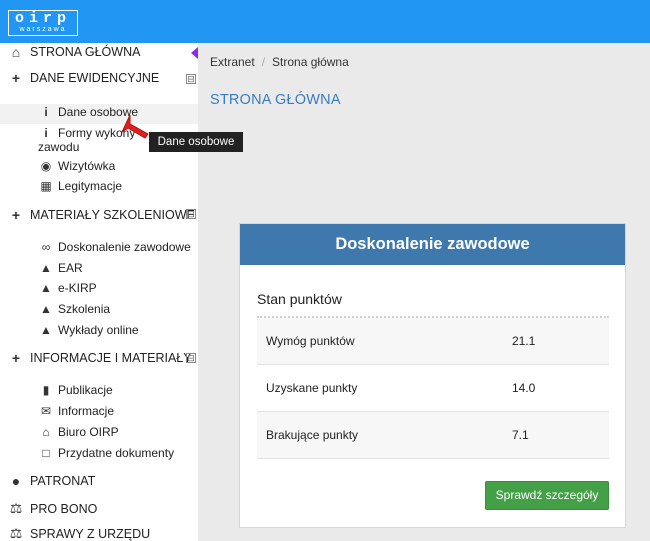 This screenshot has width=650, height=541. What do you see at coordinates (433, 341) in the screenshot?
I see `table-row: Wymóg punktów 21.1` at bounding box center [433, 341].